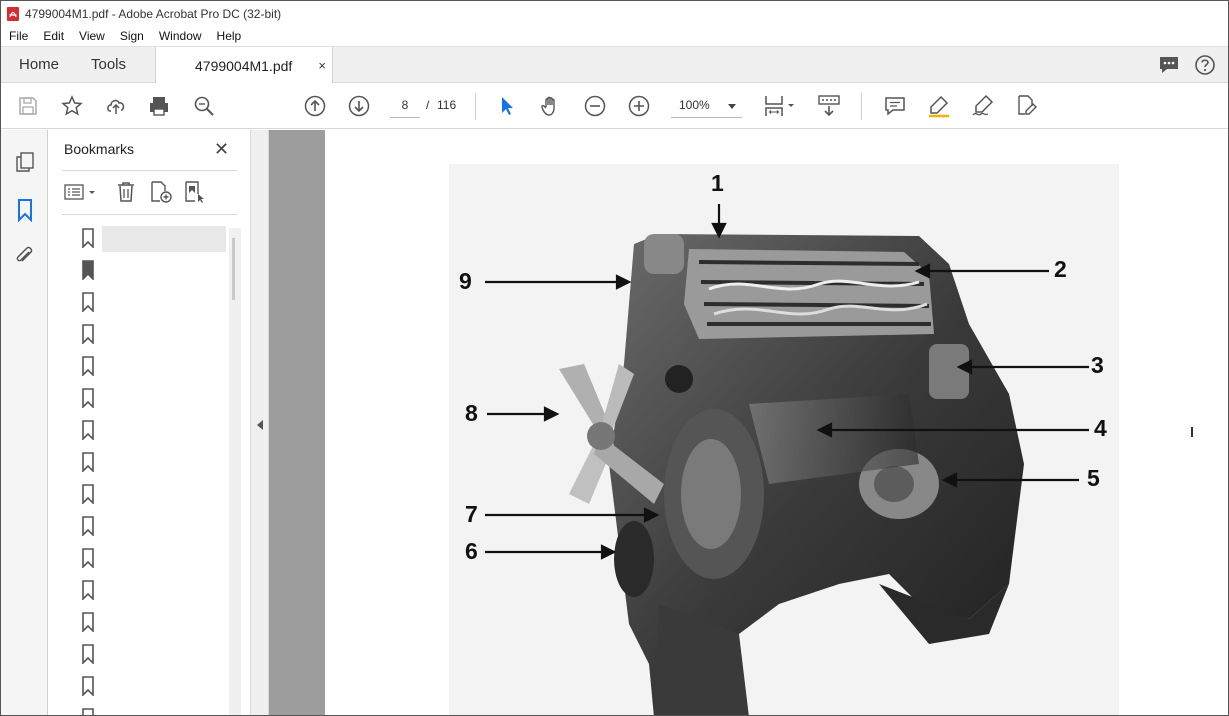  What do you see at coordinates (260, 425) in the screenshot?
I see `collapse-arrow-icon` at bounding box center [260, 425].